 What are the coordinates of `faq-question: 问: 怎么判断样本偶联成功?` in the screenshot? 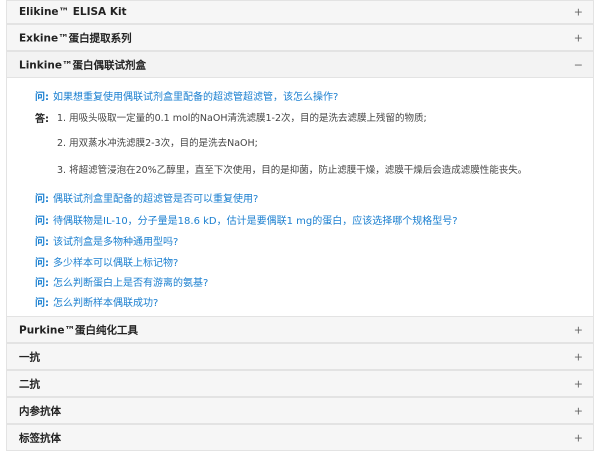 It's located at (96, 301).